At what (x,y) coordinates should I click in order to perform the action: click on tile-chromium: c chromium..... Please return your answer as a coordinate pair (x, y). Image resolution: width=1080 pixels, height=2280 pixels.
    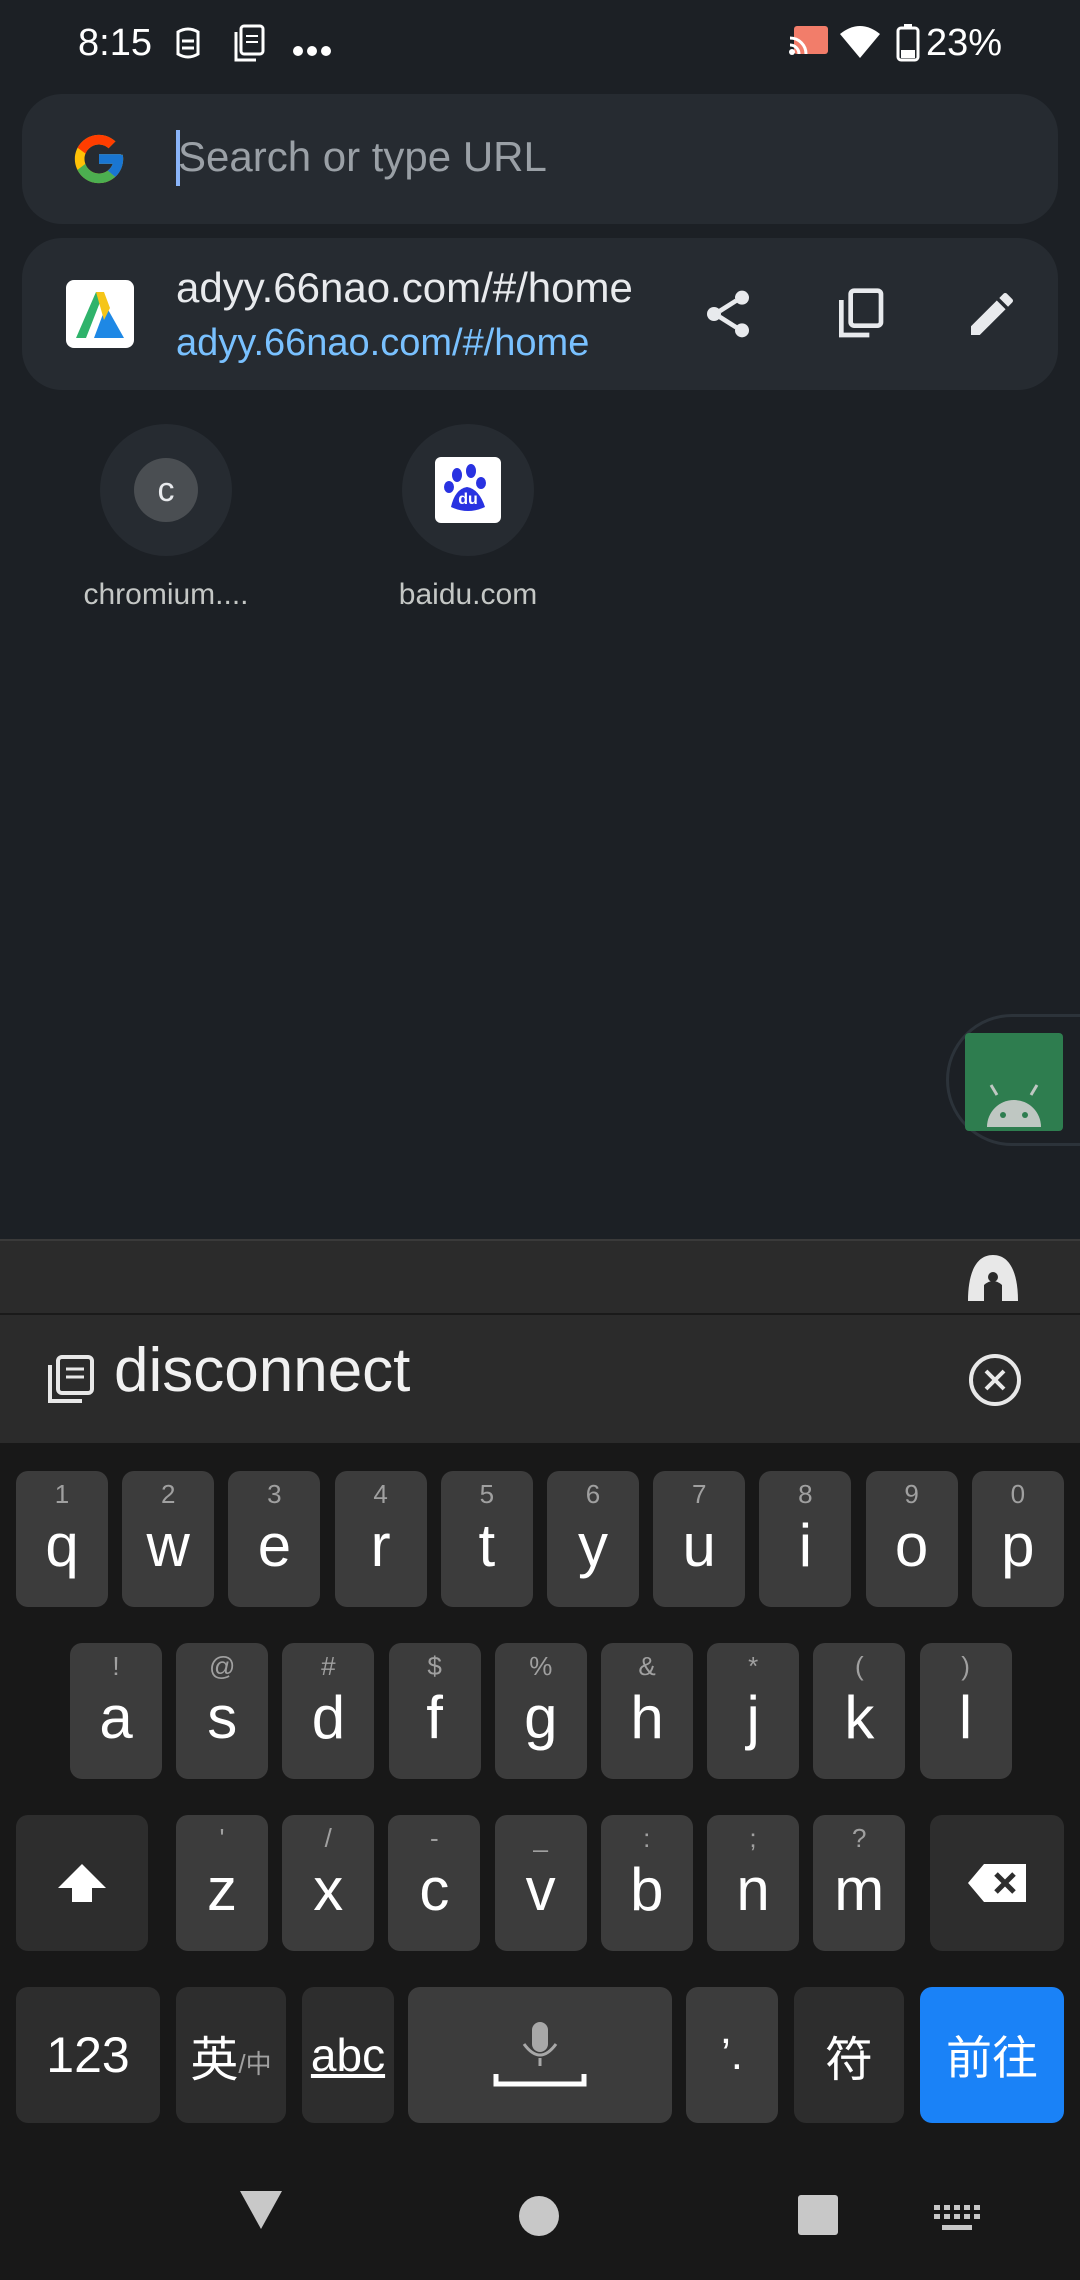
    Looking at the image, I should click on (166, 524).